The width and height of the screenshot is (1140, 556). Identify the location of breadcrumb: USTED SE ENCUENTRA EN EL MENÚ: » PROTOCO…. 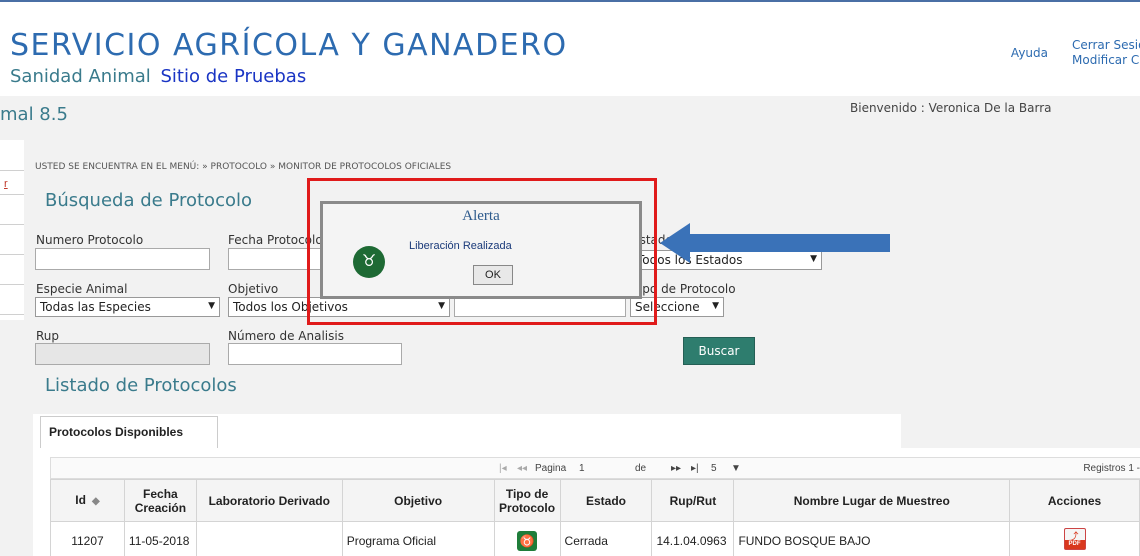
(243, 167).